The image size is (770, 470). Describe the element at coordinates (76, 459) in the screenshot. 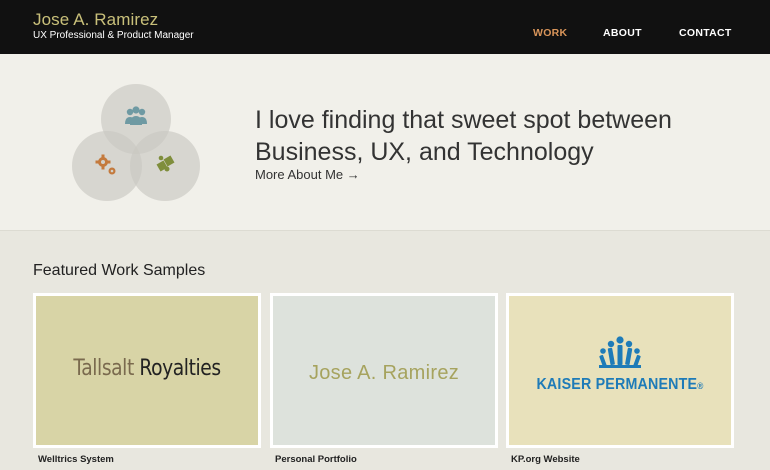

I see `card-caption-welltrics: Welltrics System` at that location.